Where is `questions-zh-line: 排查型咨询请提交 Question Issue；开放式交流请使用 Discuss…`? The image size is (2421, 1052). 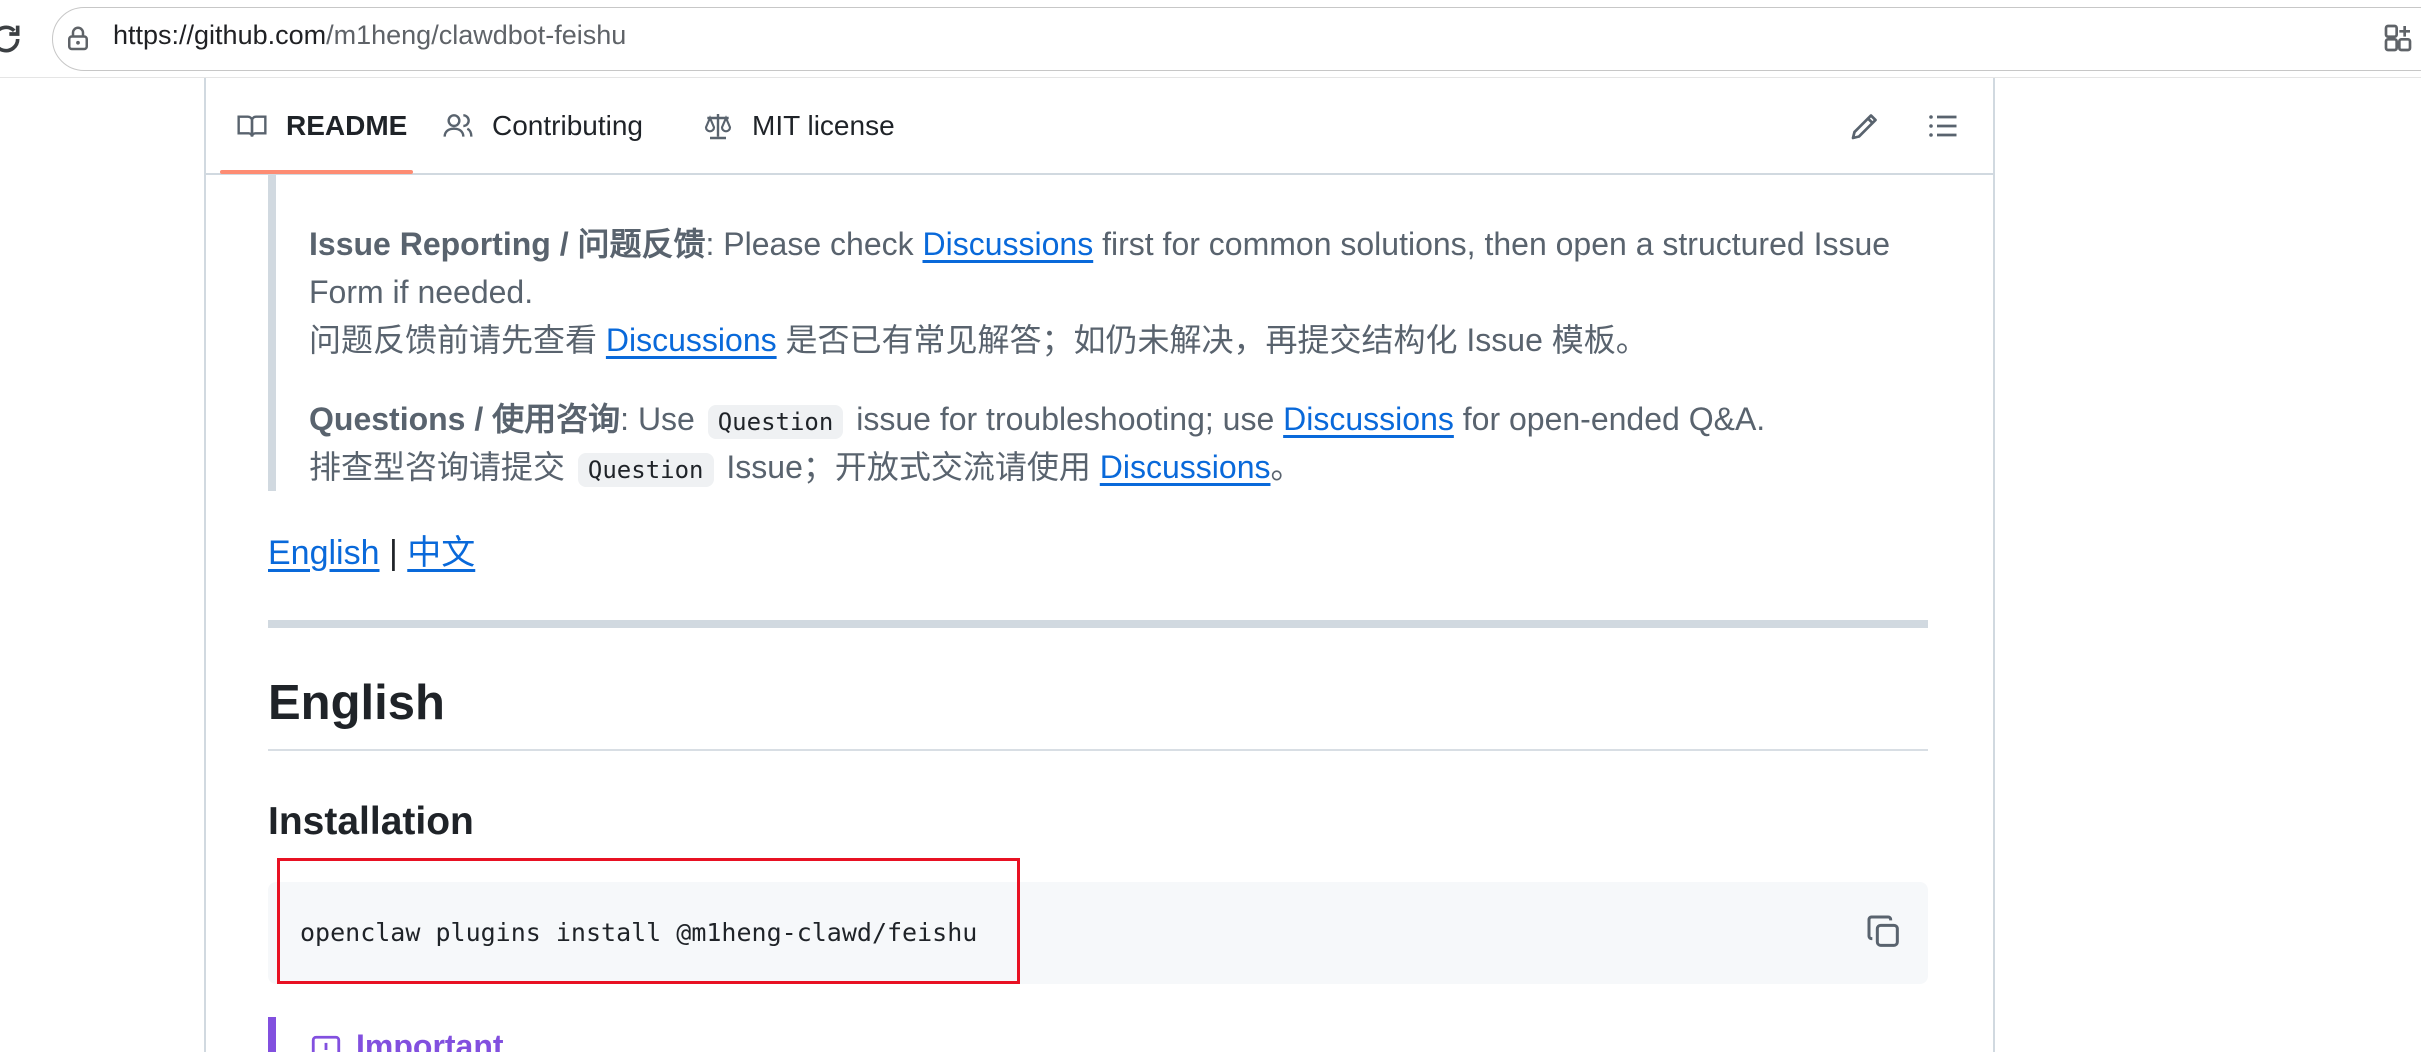 questions-zh-line: 排查型咨询请提交 Question Issue；开放式交流请使用 Discuss… is located at coordinates (806, 468).